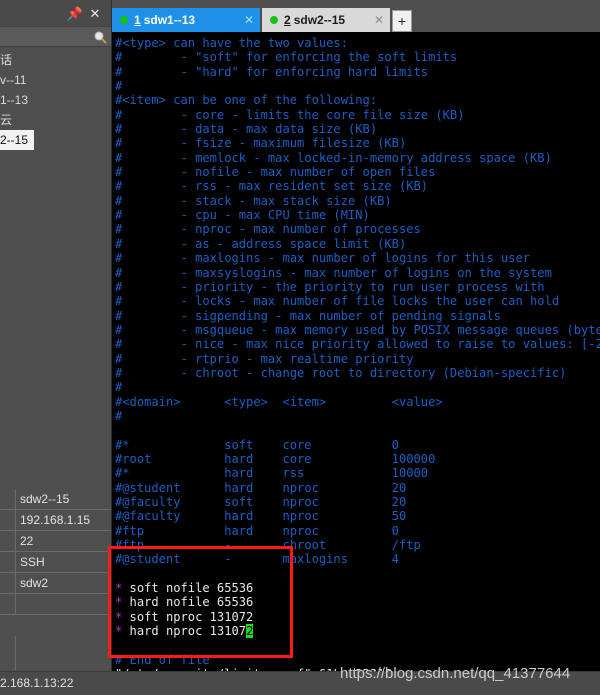 This screenshot has width=600, height=695. I want to click on list-item: 话, so click(55, 60).